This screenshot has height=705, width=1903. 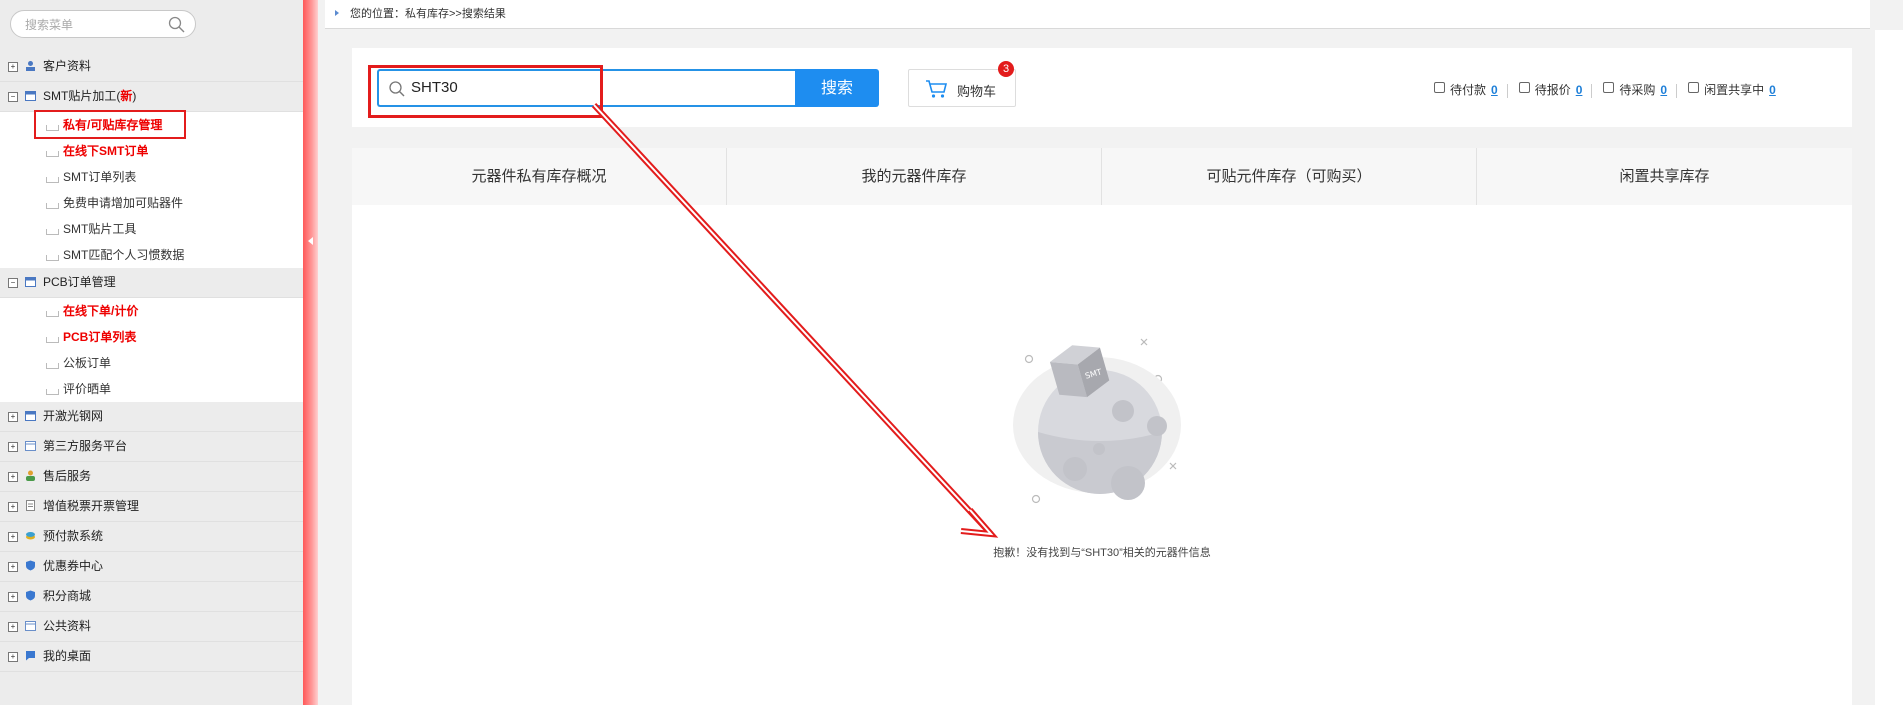 I want to click on stat-pending-payment: 待付款 0, so click(x=1465, y=89).